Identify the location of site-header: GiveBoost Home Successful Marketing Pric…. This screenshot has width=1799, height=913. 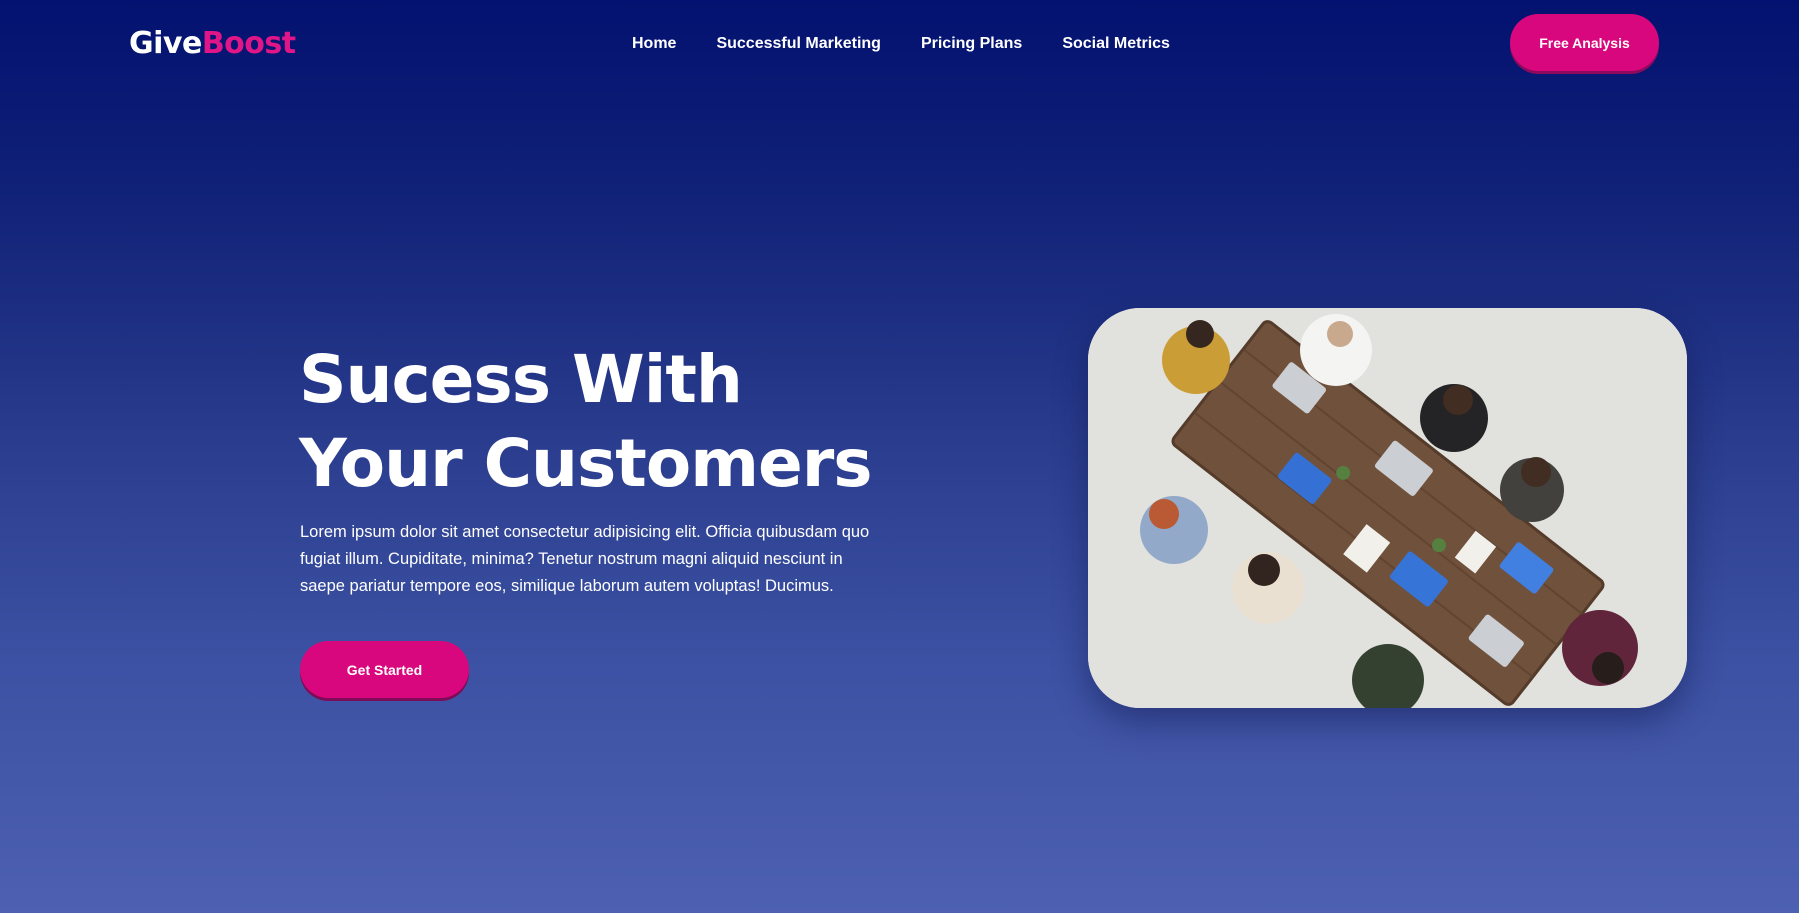
(899, 45).